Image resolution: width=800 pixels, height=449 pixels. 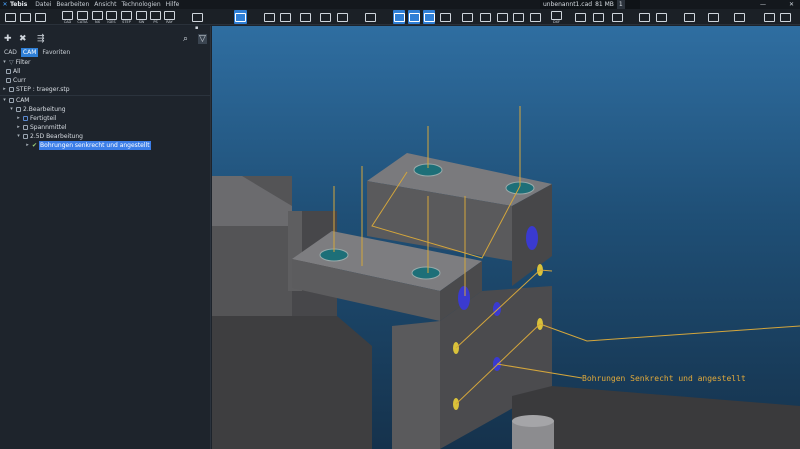 I want to click on refresh-button, so click(x=617, y=17).